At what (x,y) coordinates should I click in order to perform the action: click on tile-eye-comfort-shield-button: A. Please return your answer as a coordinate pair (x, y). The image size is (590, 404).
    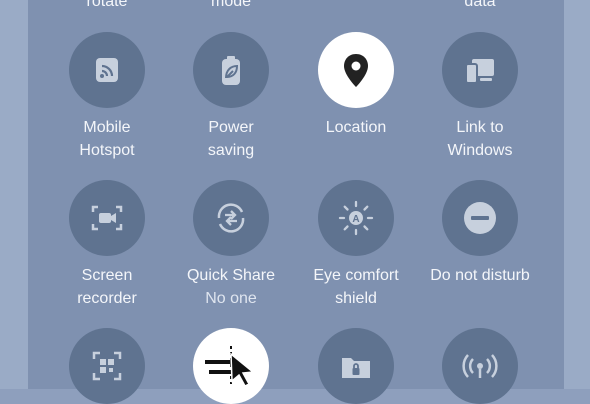
    Looking at the image, I should click on (356, 218).